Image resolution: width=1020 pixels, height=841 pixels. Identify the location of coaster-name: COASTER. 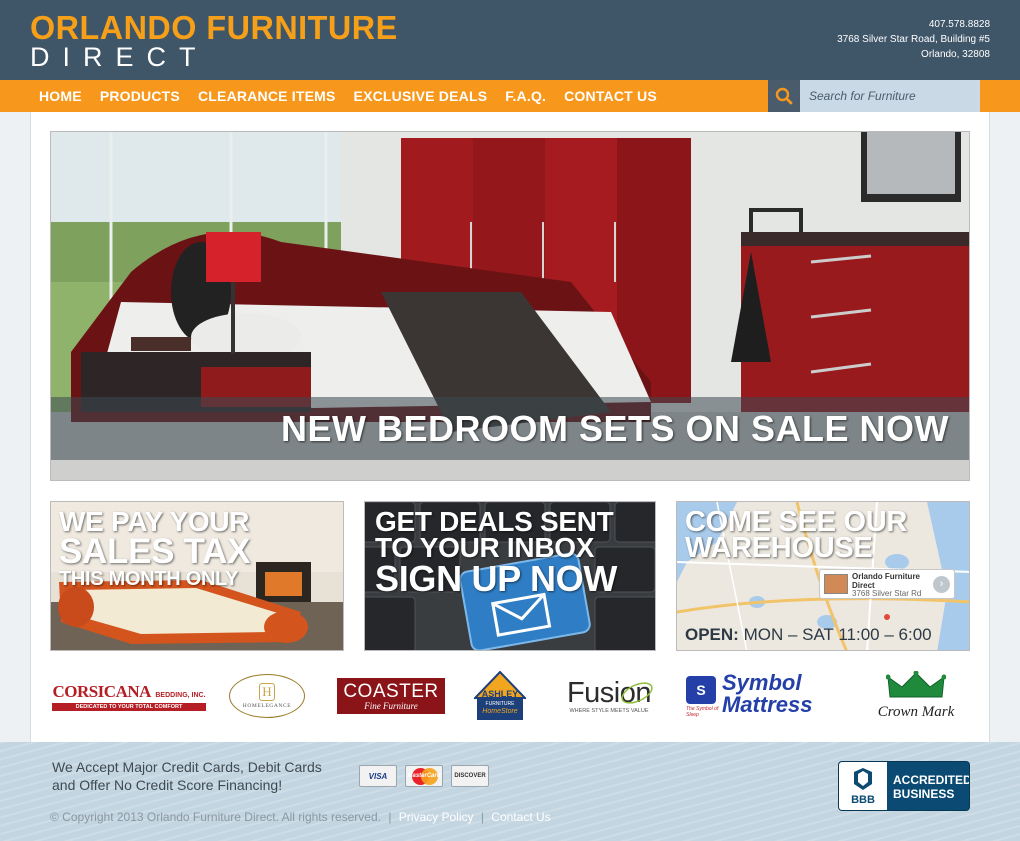
(391, 691).